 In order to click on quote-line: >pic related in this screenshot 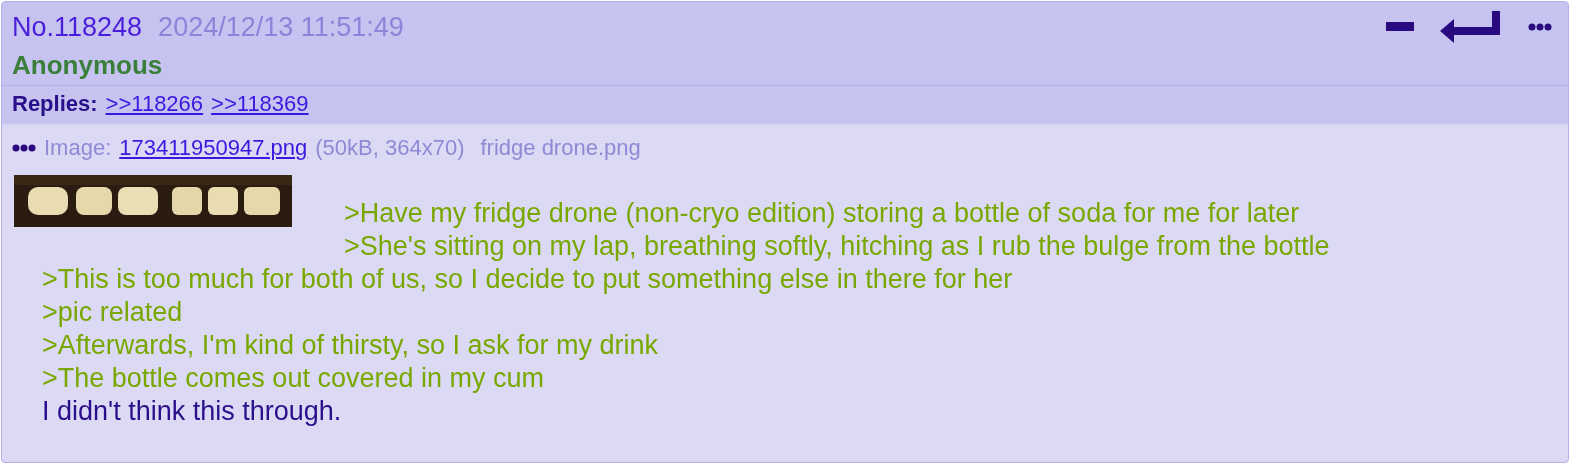, I will do `click(112, 312)`.